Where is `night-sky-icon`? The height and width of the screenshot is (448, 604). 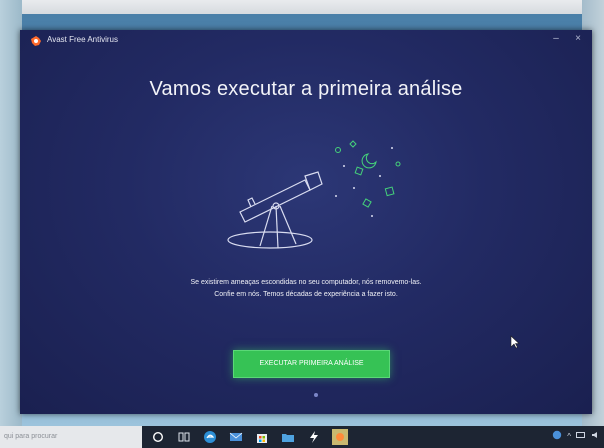 night-sky-icon is located at coordinates (368, 174).